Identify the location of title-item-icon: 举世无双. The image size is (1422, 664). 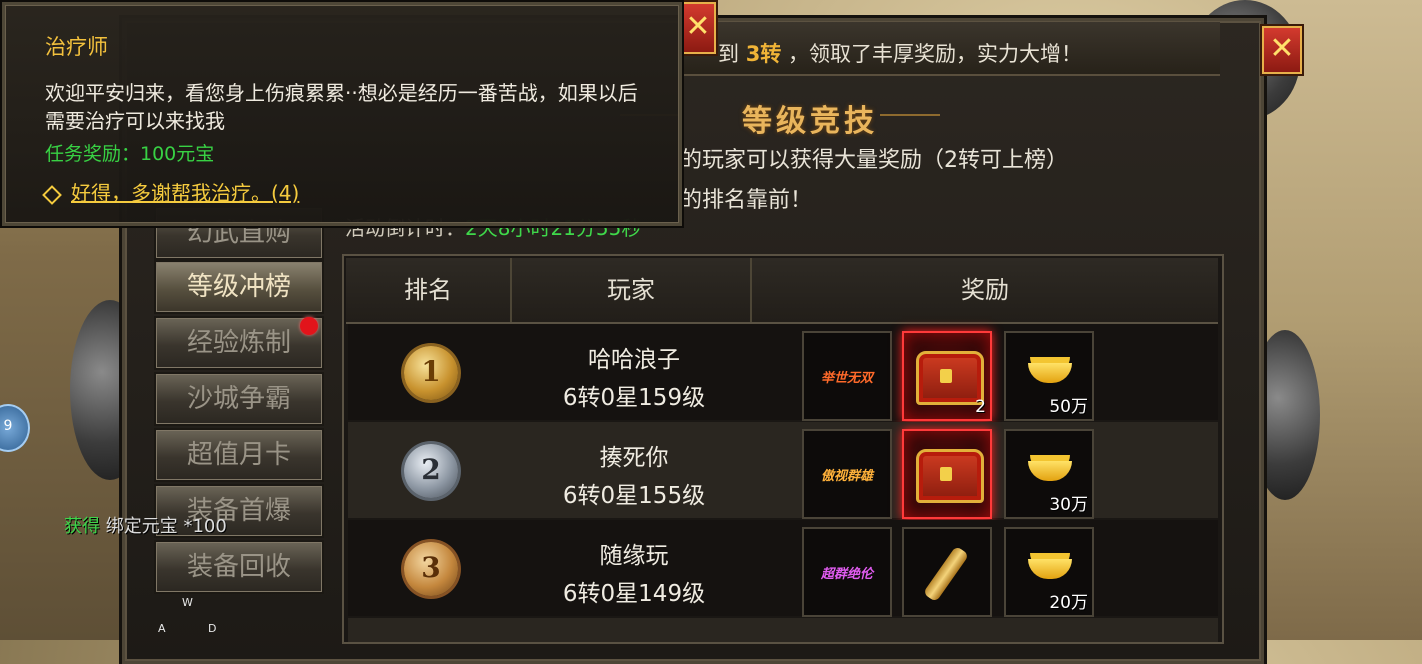
(846, 378).